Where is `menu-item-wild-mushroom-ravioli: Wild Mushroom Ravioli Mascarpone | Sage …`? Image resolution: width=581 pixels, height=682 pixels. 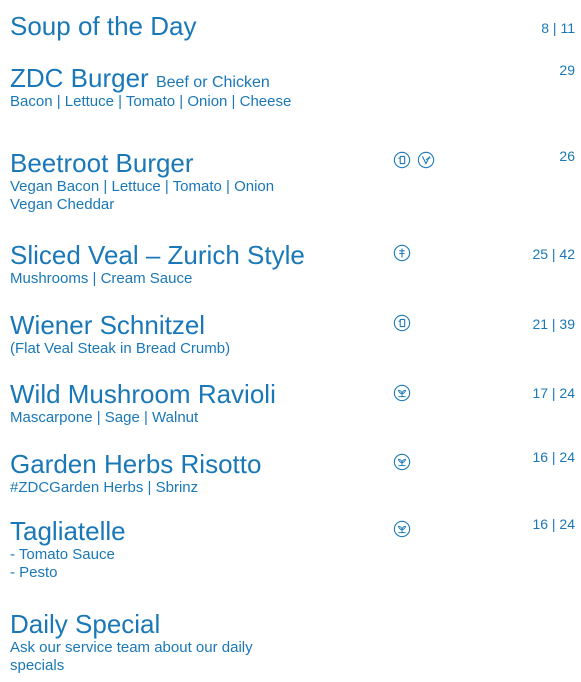
menu-item-wild-mushroom-ravioli: Wild Mushroom Ravioli Mascarpone | Sage … is located at coordinates (292, 403).